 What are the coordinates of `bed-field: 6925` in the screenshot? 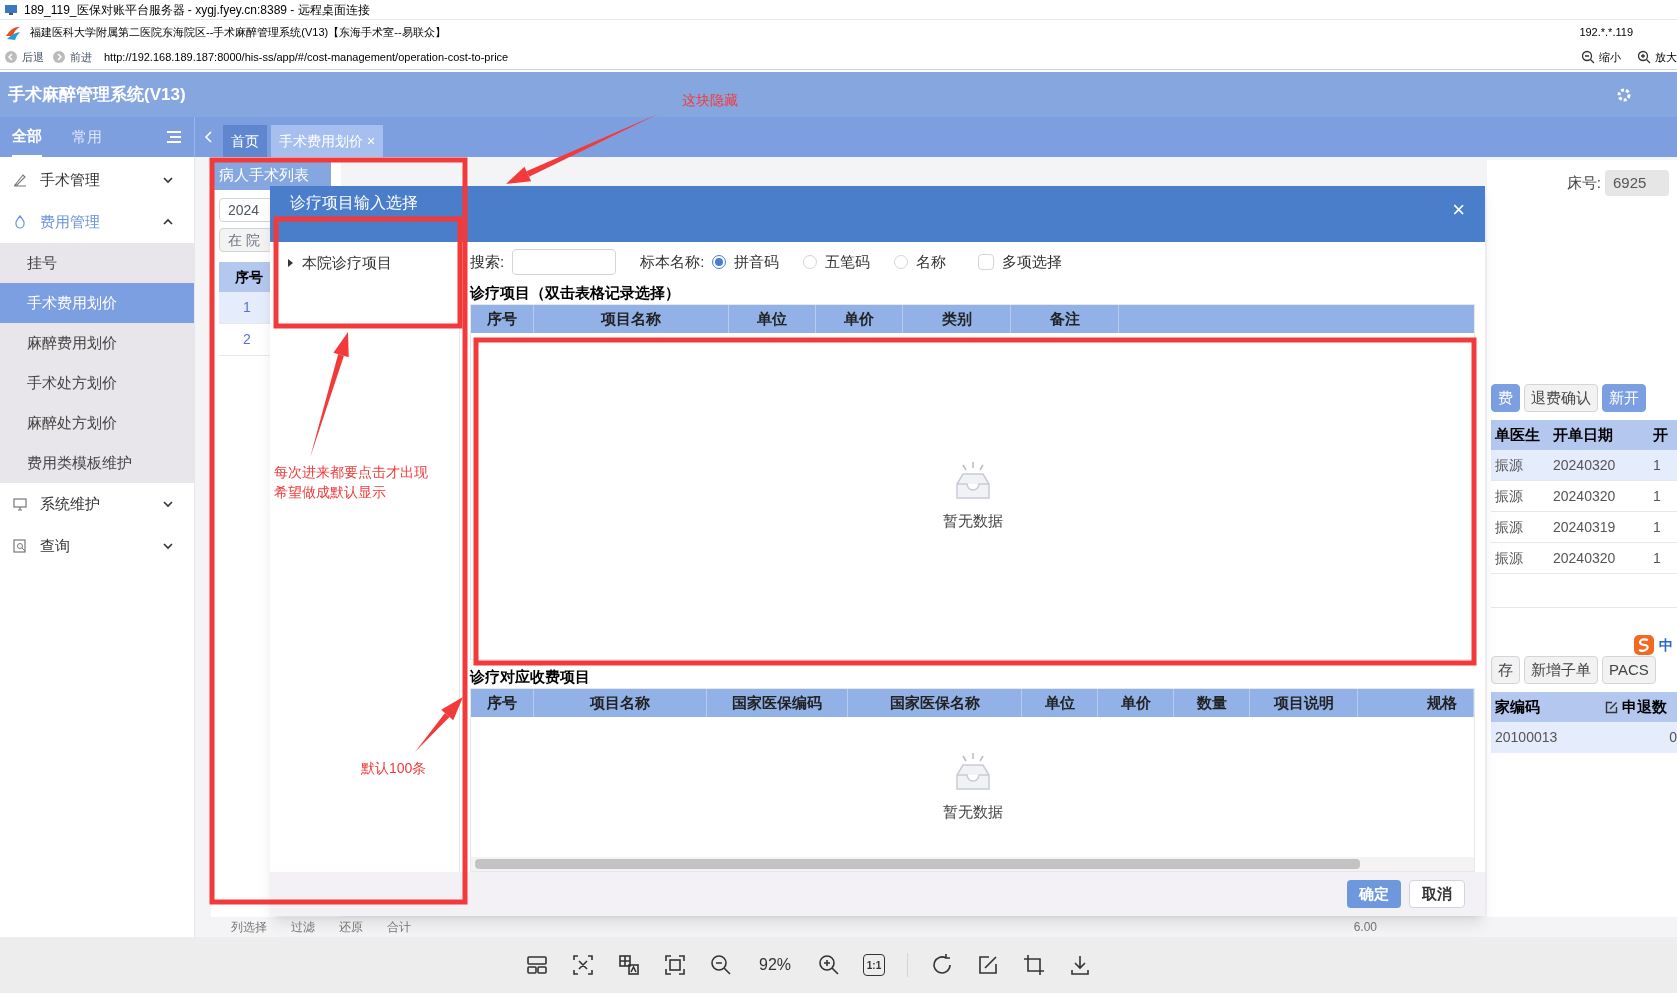 It's located at (1637, 183).